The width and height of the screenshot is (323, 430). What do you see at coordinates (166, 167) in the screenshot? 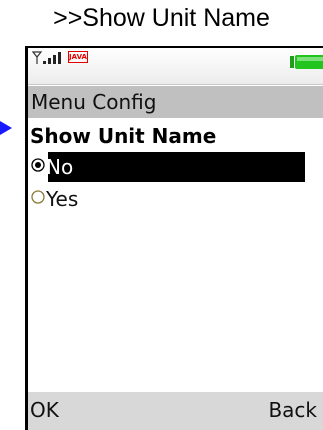
I see `option-no: No` at bounding box center [166, 167].